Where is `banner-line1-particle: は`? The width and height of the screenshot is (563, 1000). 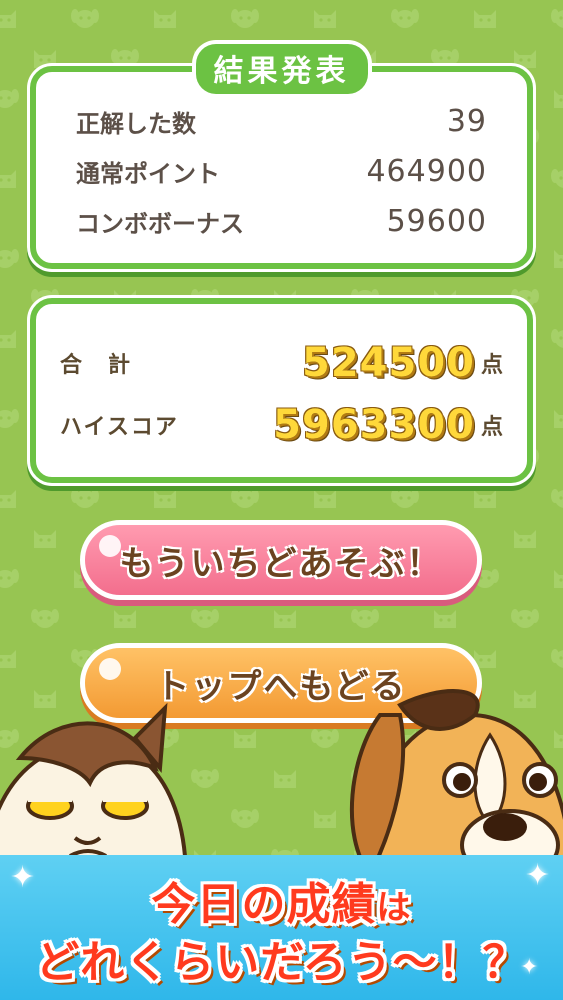 banner-line1-particle: は is located at coordinates (394, 908).